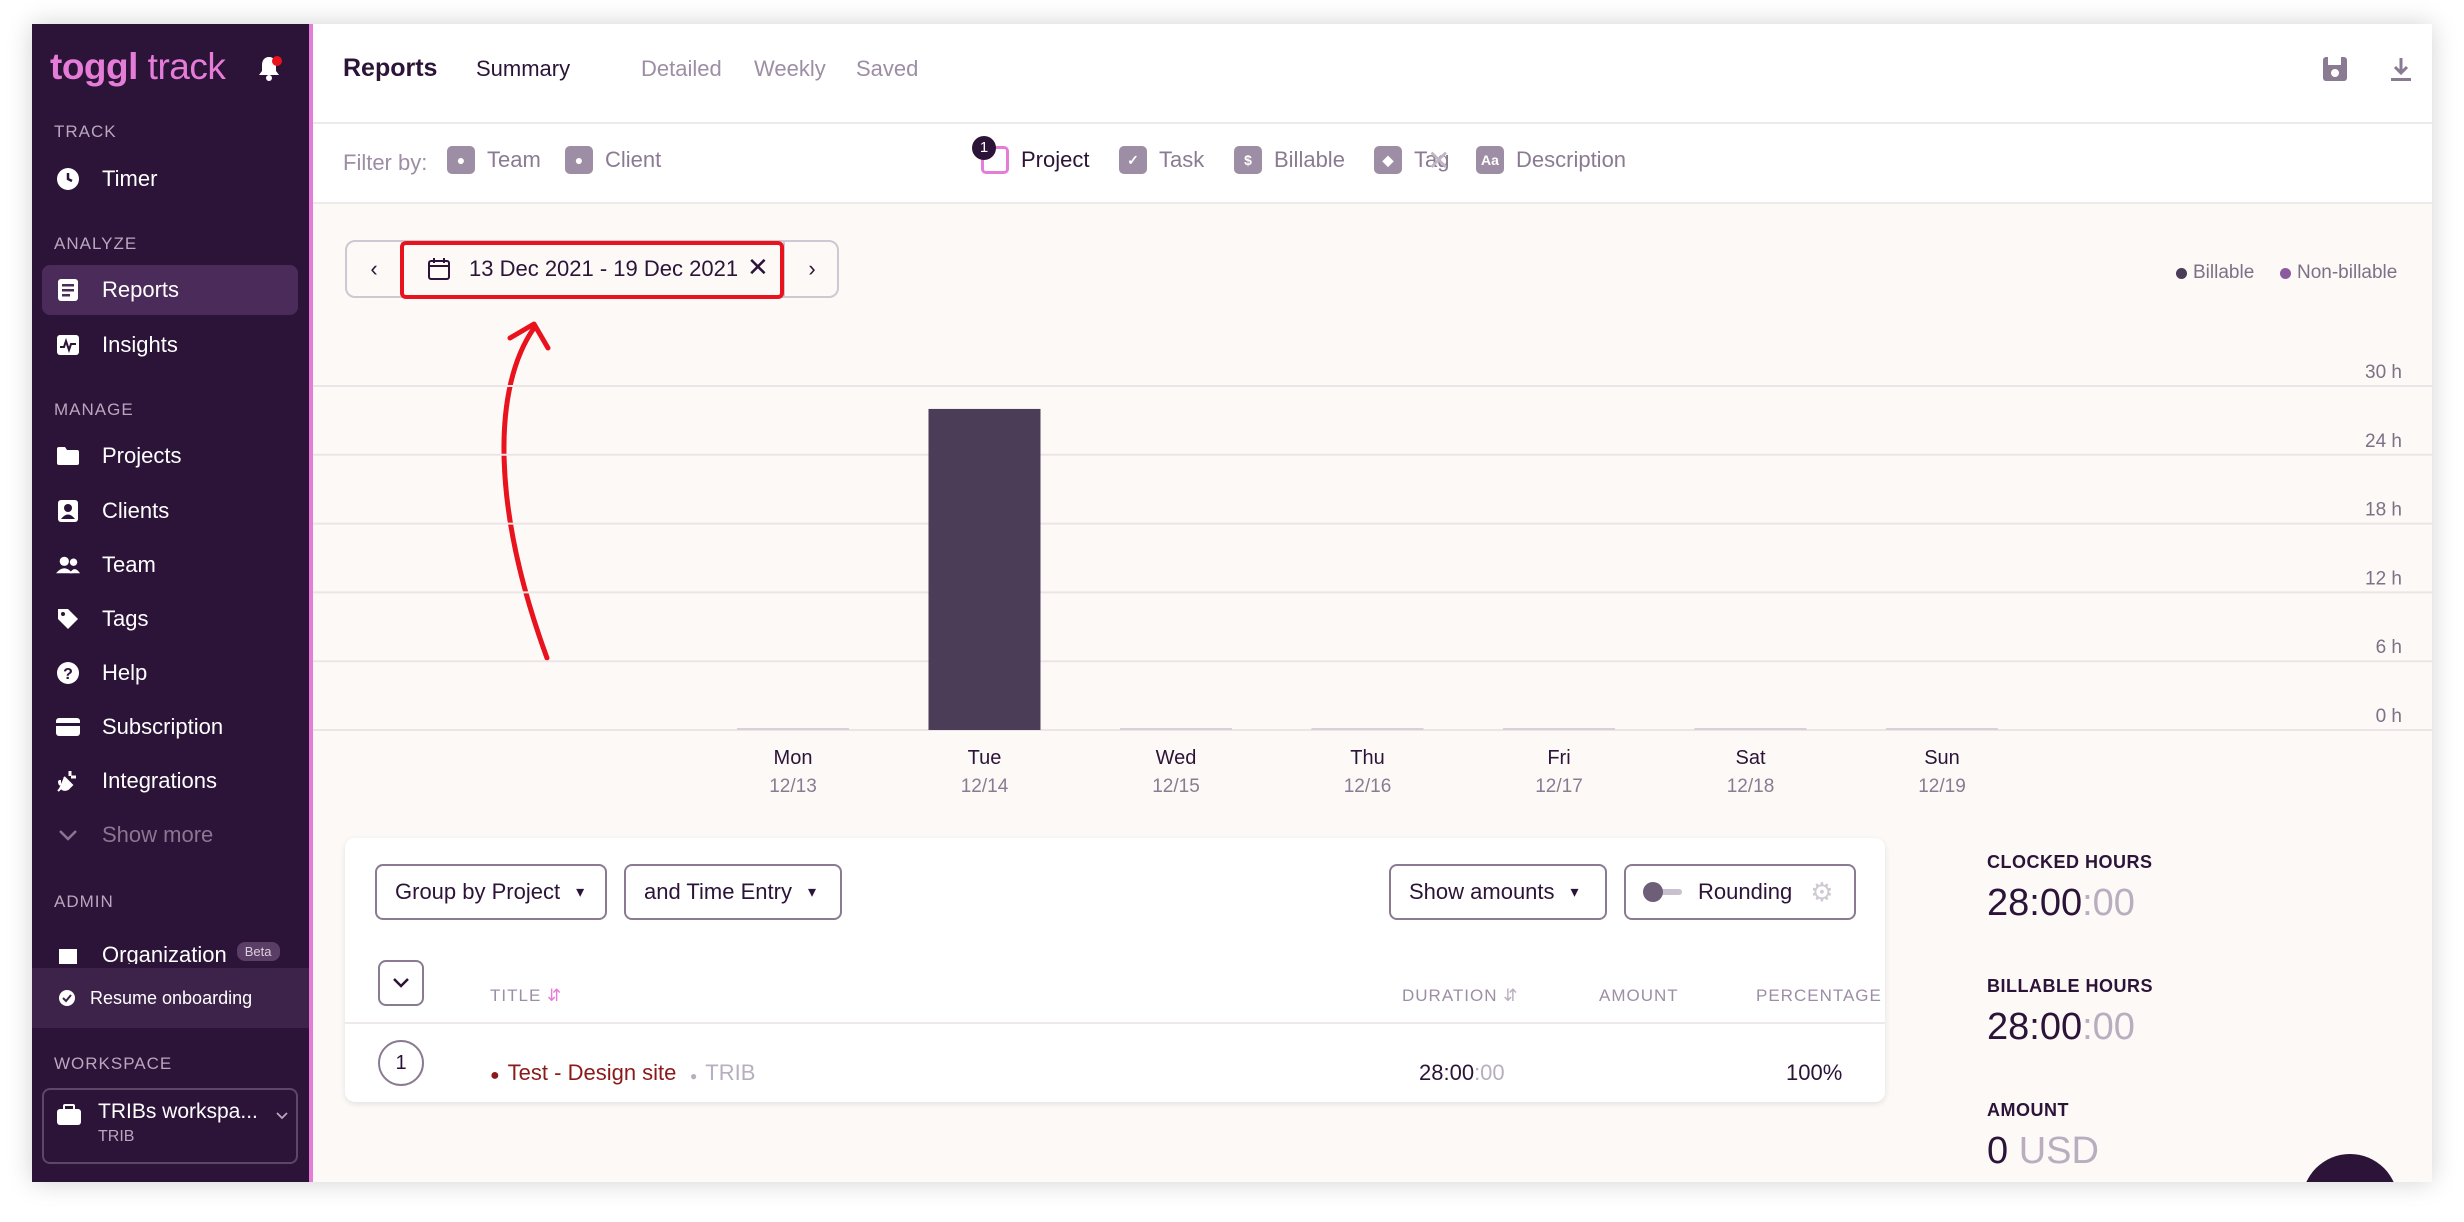 Image resolution: width=2464 pixels, height=1222 pixels. Describe the element at coordinates (130, 178) in the screenshot. I see `sidebar-item-label: Timer` at that location.